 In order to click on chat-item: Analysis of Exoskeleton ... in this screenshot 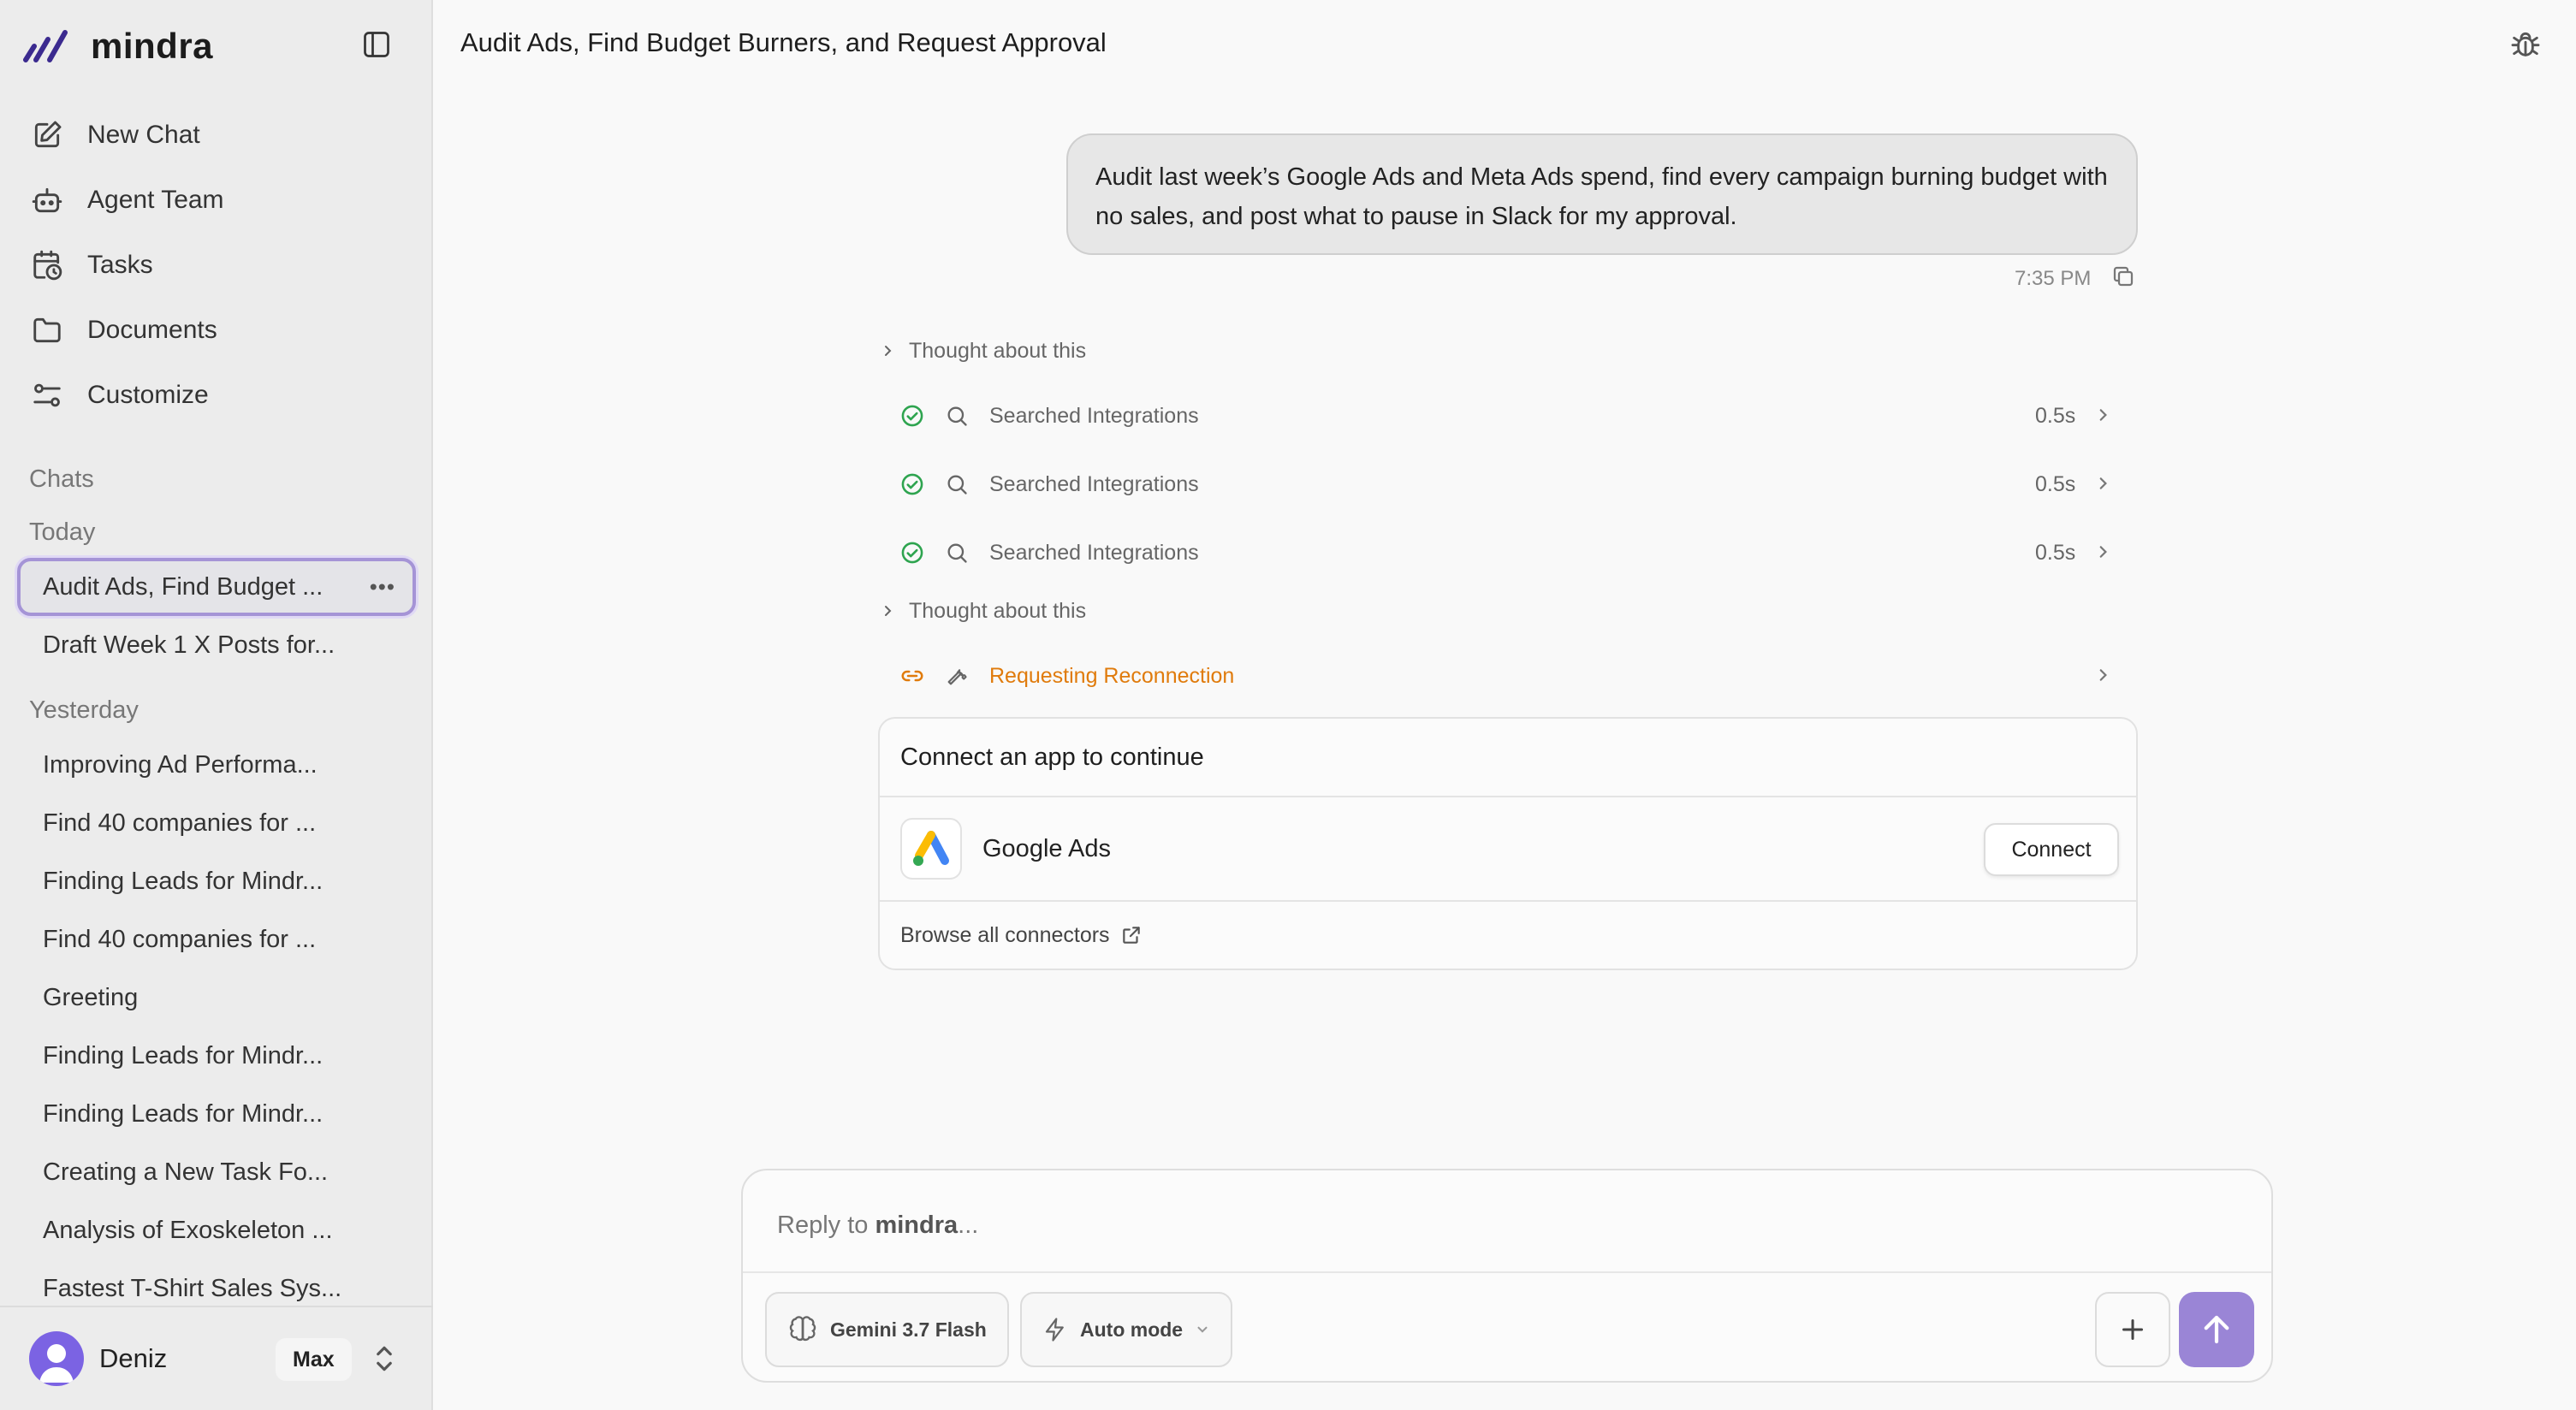, I will do `click(216, 1230)`.